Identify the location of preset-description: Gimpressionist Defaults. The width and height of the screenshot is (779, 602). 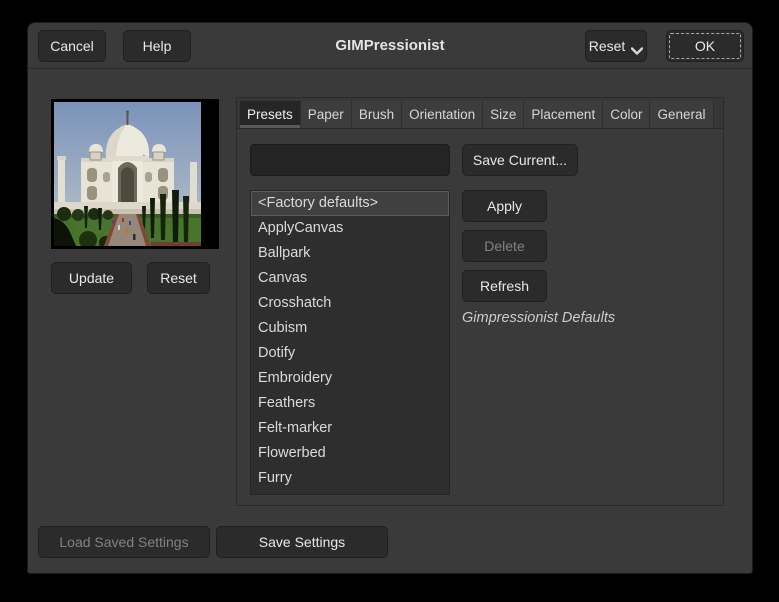
(539, 318).